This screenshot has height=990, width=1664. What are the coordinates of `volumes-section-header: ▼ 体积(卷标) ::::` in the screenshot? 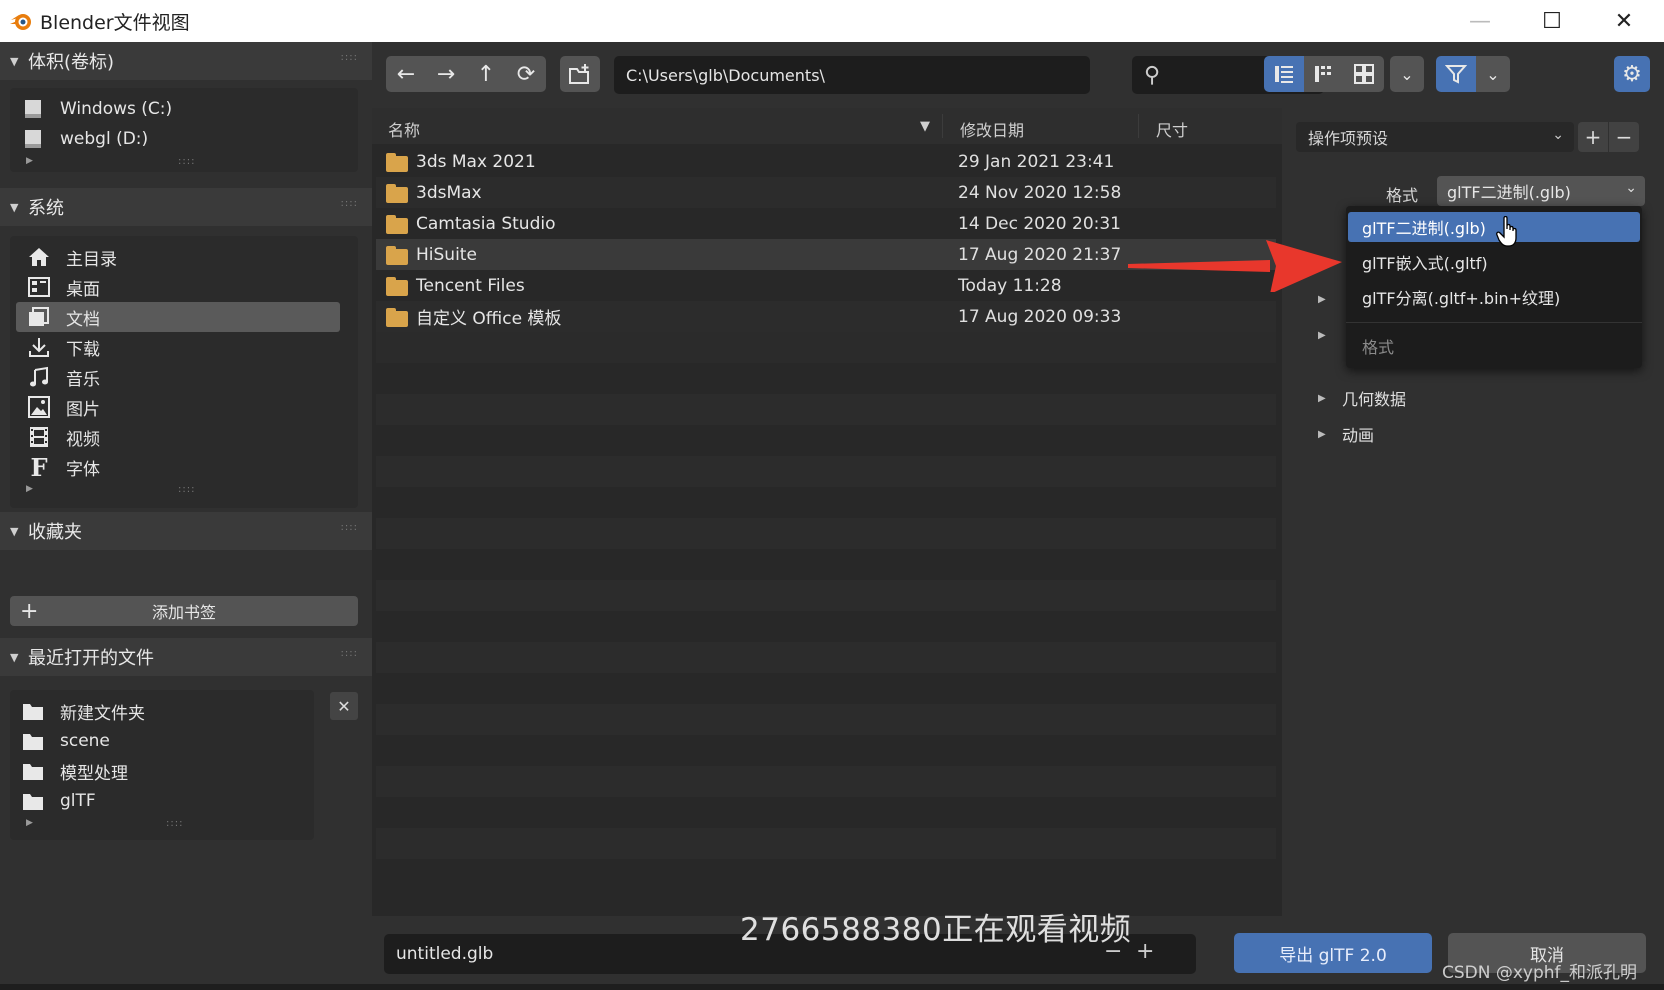 It's located at (186, 61).